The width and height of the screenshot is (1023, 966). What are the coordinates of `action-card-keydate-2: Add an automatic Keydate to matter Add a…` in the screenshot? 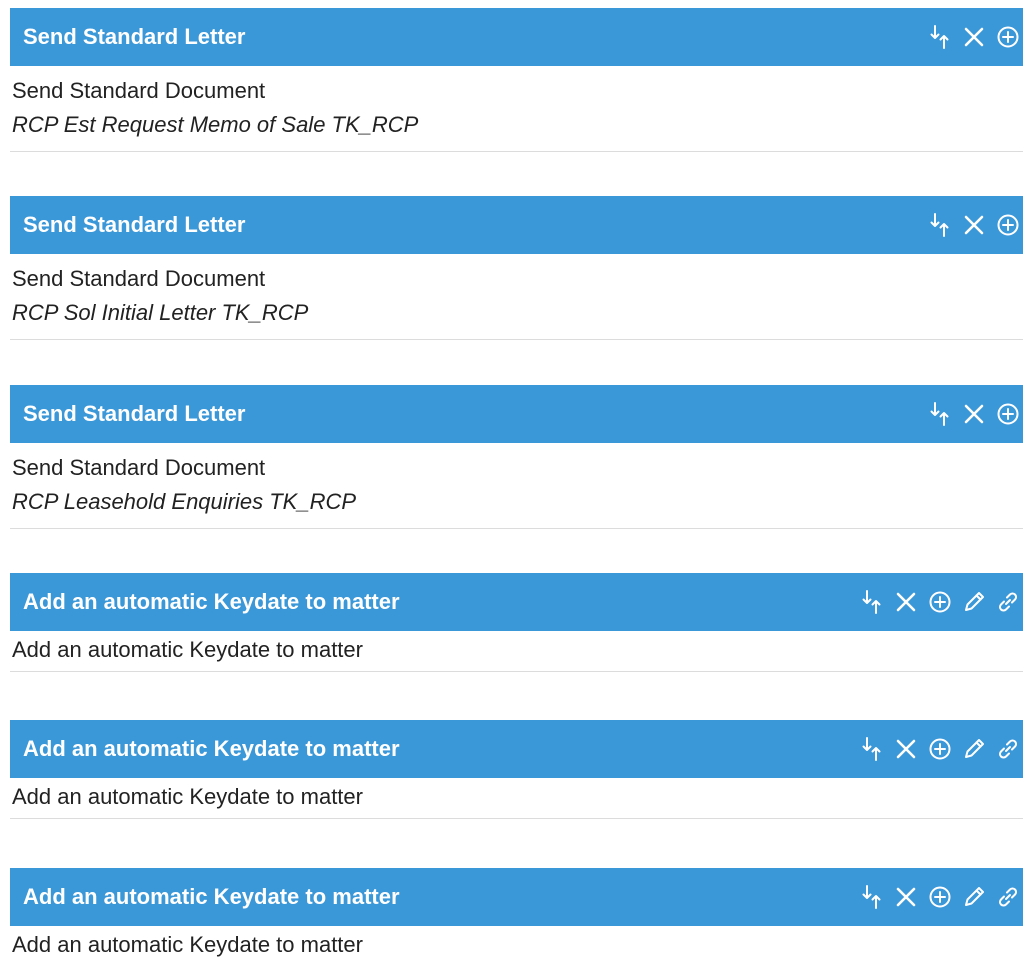 It's located at (516, 769).